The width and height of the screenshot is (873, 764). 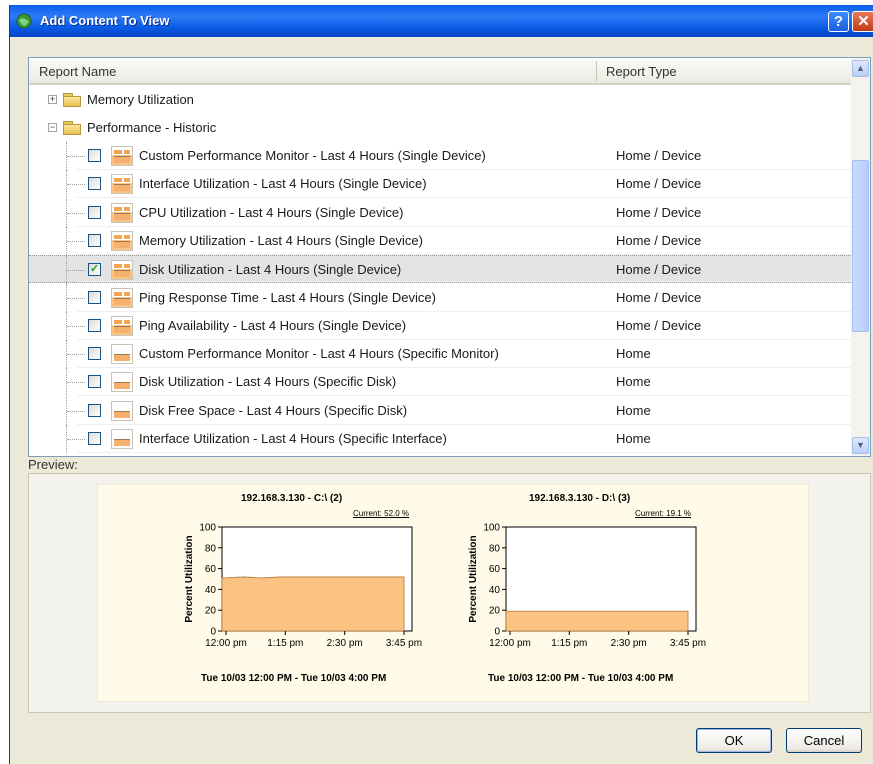 What do you see at coordinates (860, 68) in the screenshot?
I see `scroll-up-icon: ▲` at bounding box center [860, 68].